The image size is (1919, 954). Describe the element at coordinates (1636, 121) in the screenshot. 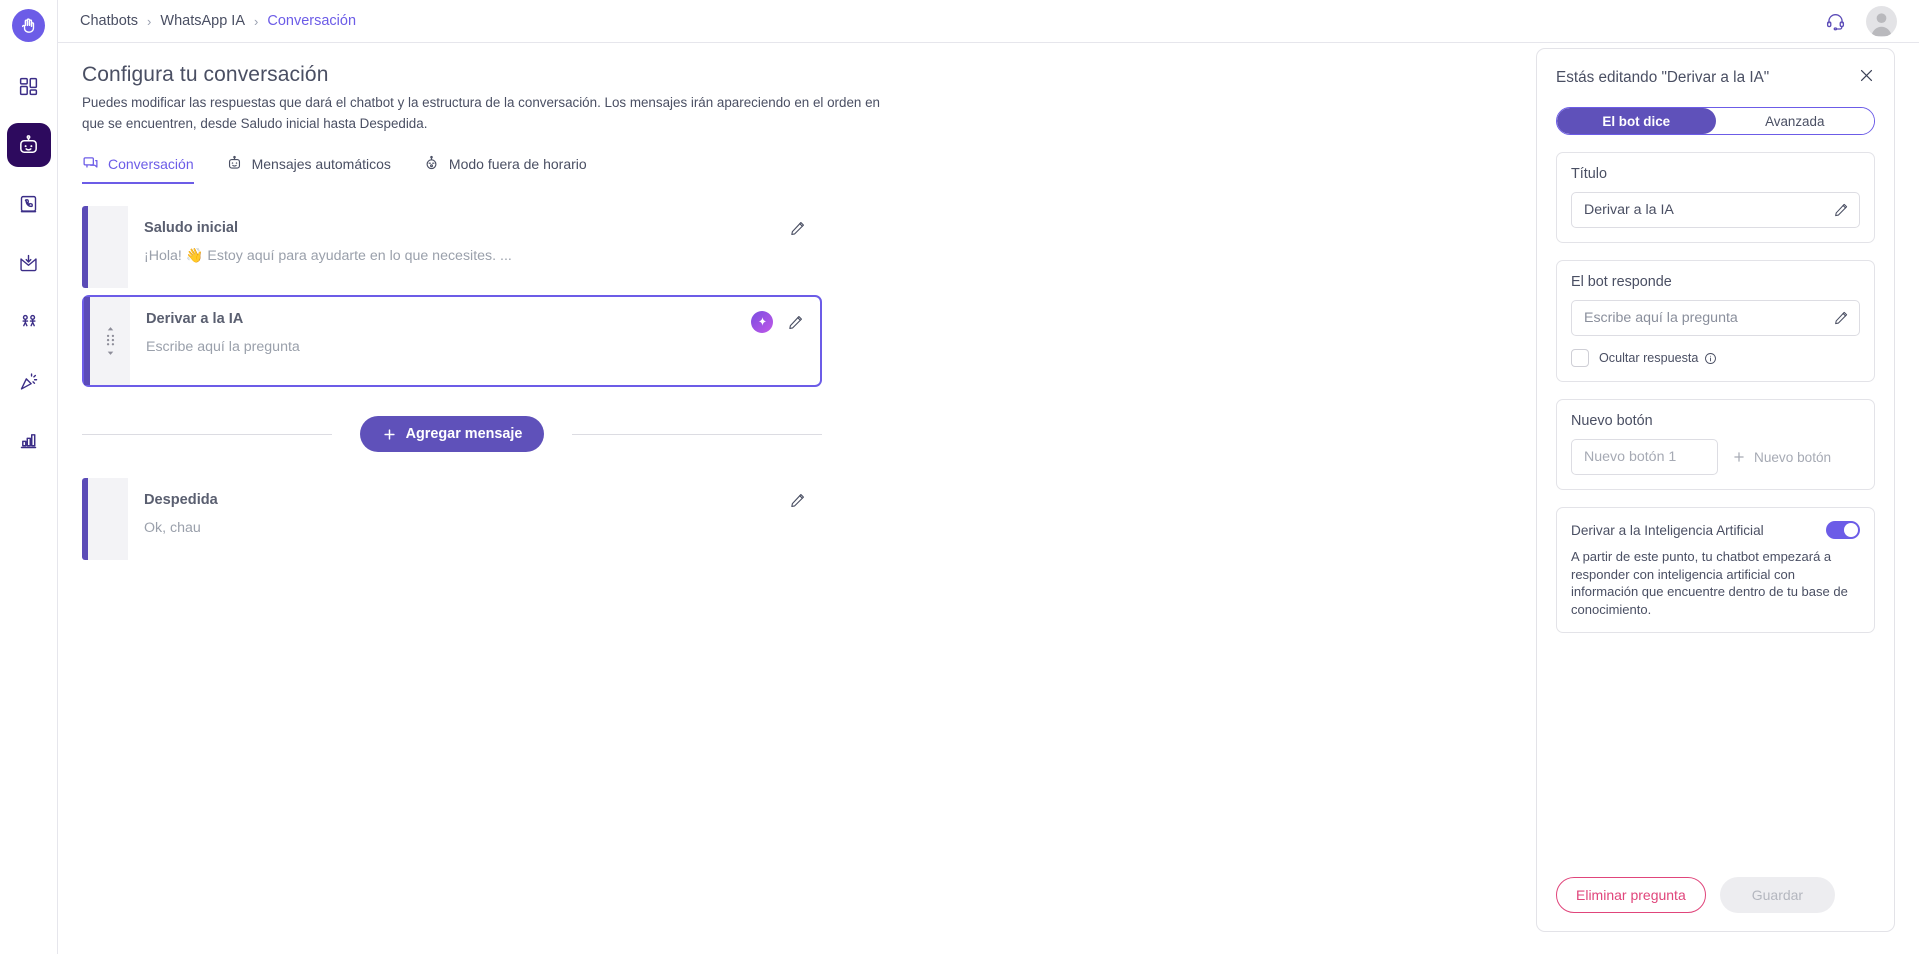

I see `tab-el-bot-dice: El bot dice` at that location.